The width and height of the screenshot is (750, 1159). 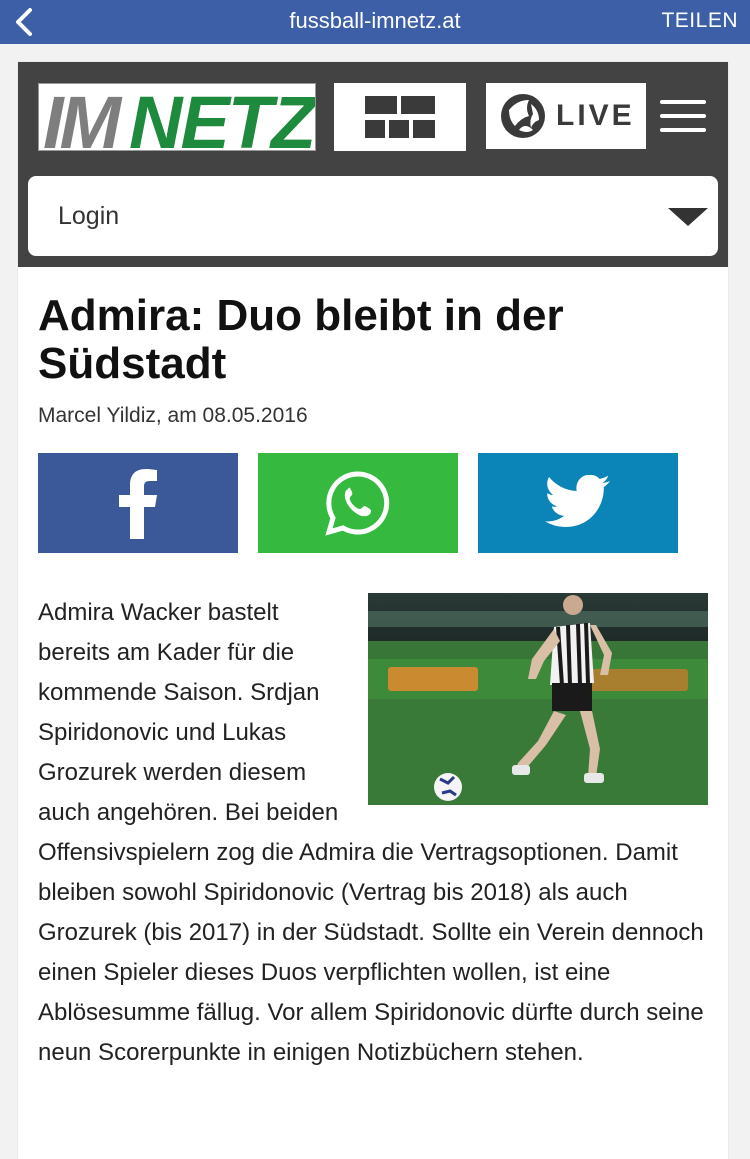 What do you see at coordinates (683, 117) in the screenshot?
I see `hamburger-menu-button` at bounding box center [683, 117].